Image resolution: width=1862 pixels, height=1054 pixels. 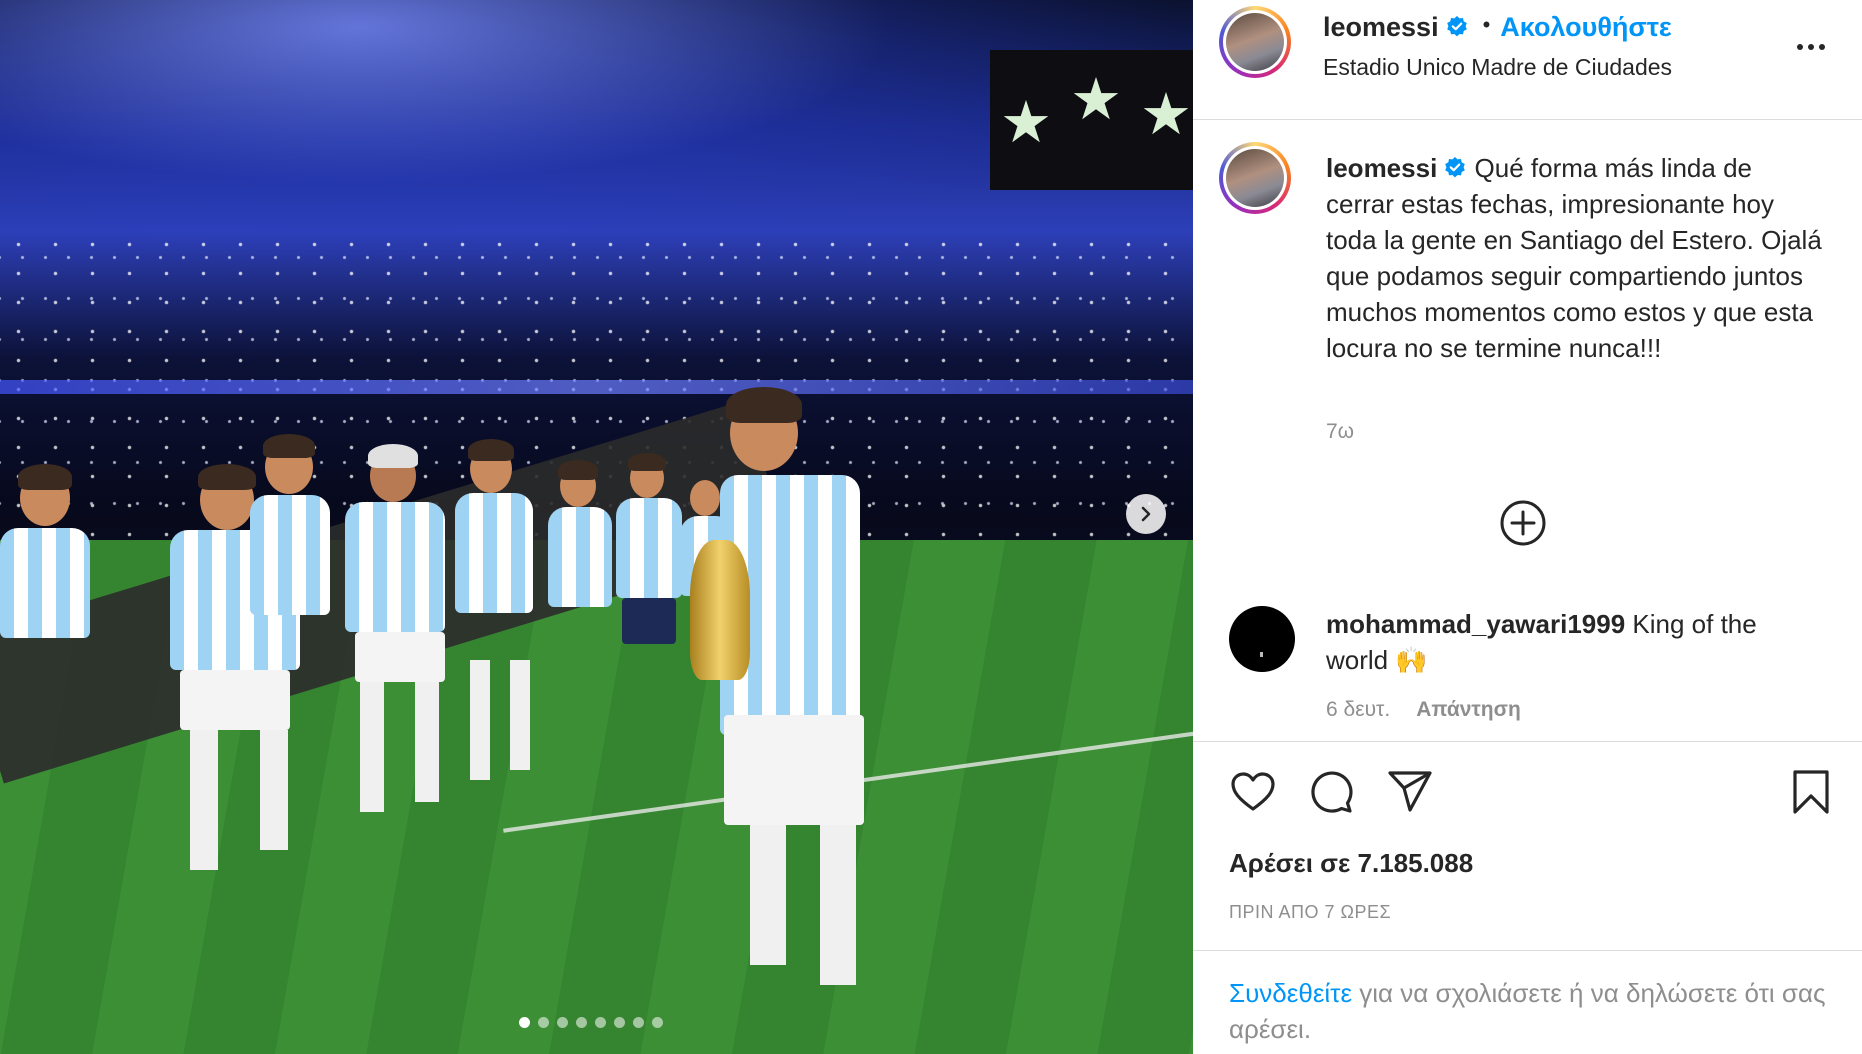 What do you see at coordinates (1811, 47) in the screenshot?
I see `more-options-icon` at bounding box center [1811, 47].